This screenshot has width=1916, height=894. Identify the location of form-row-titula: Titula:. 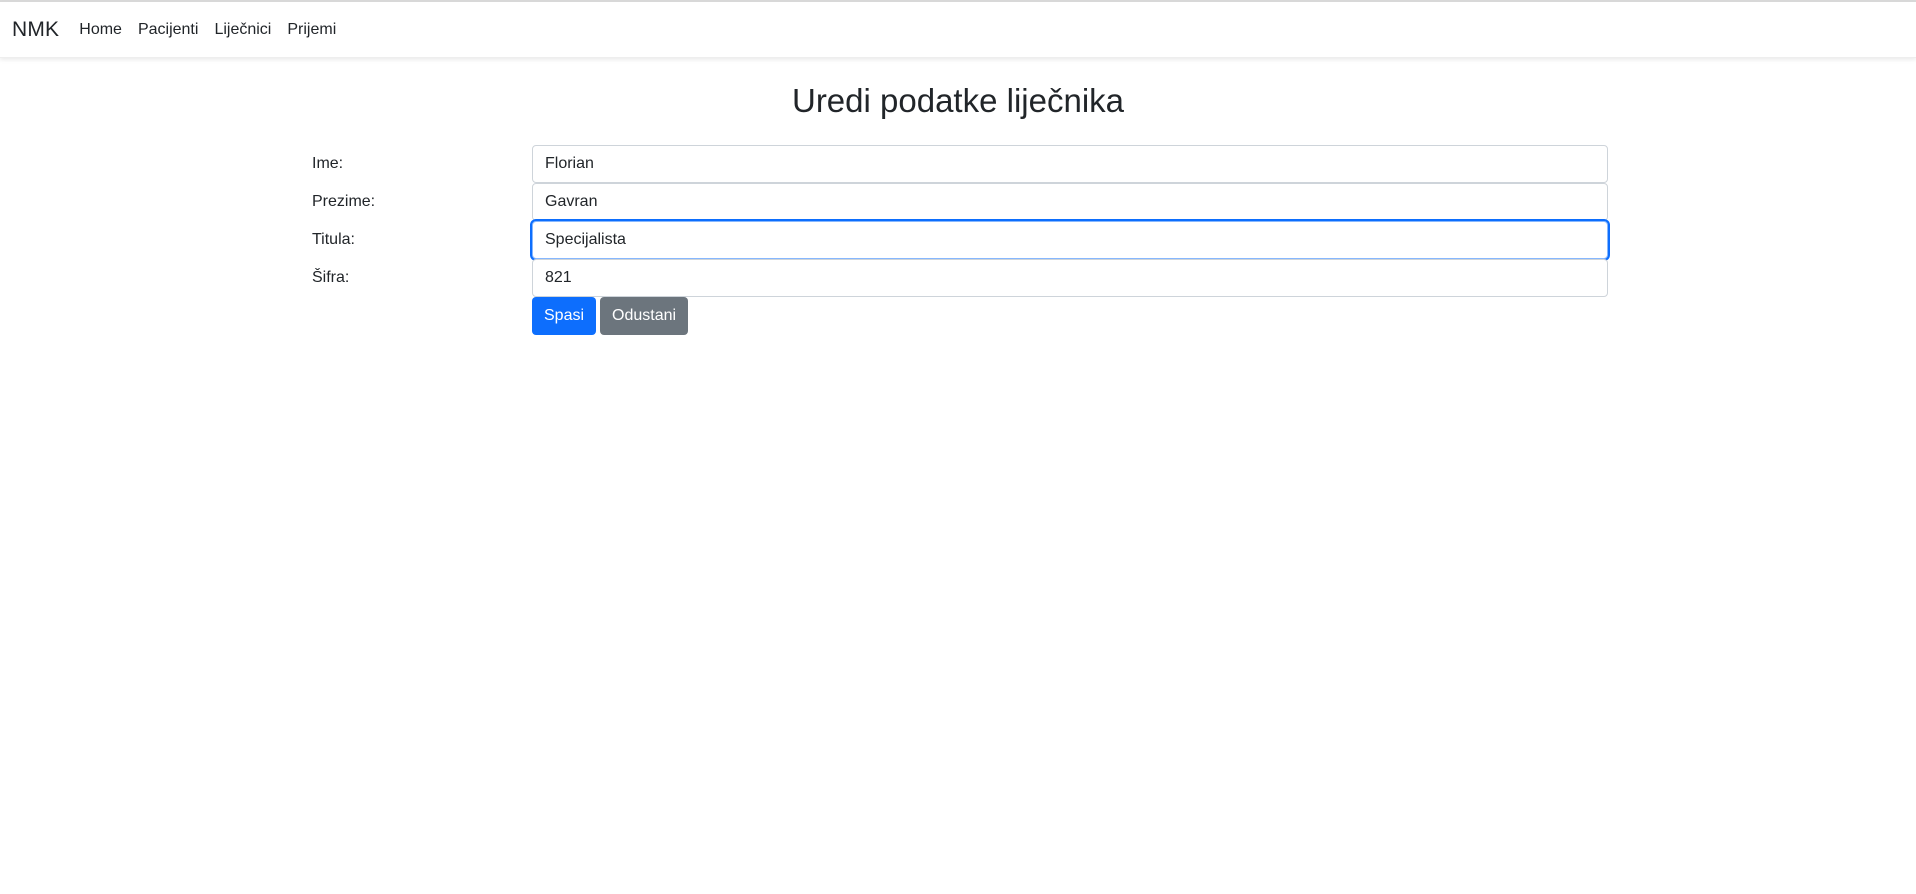
(960, 240).